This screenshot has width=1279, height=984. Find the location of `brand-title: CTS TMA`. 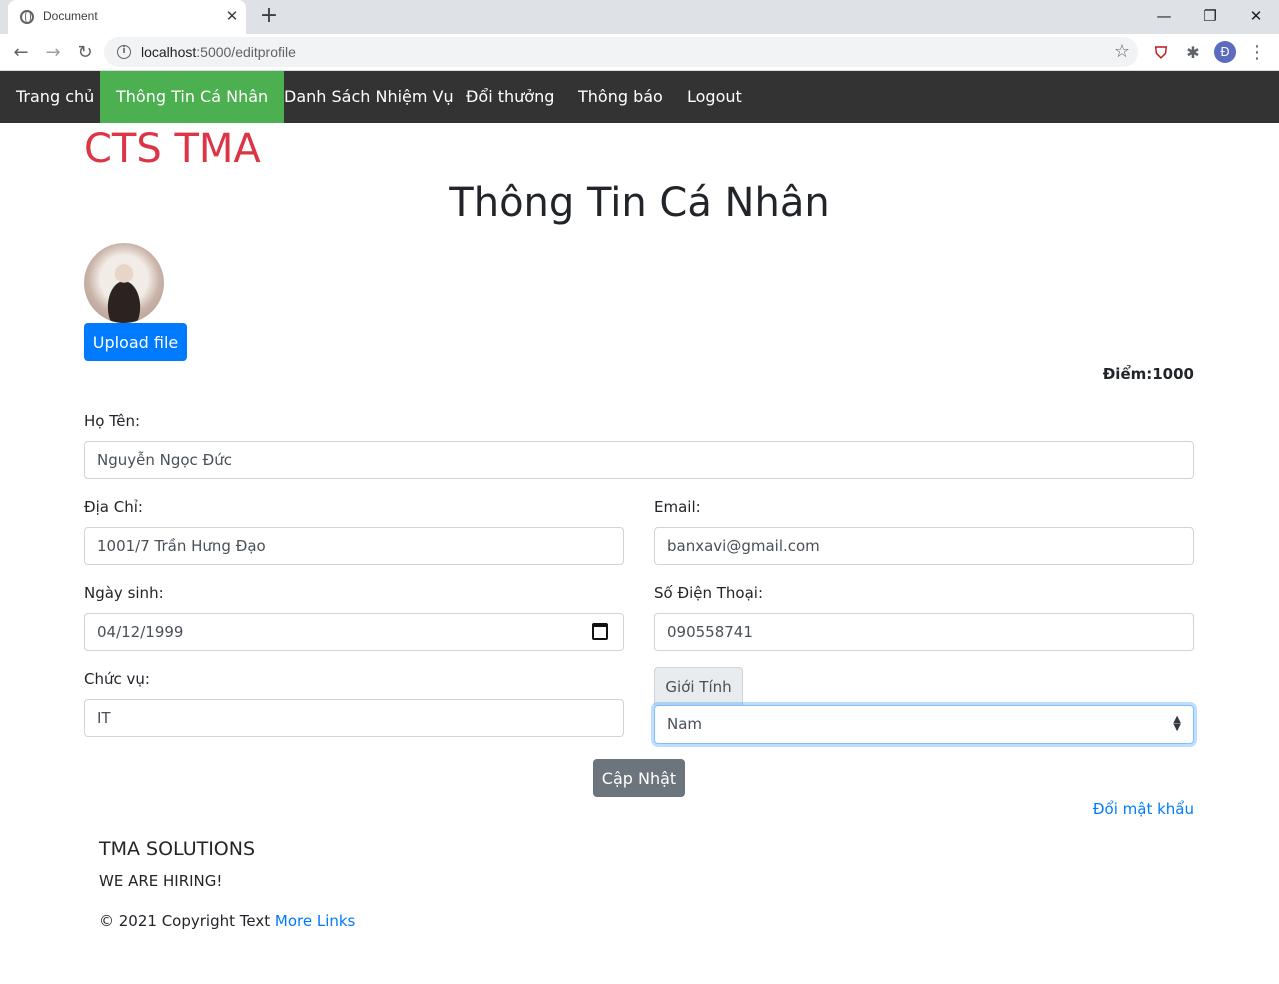

brand-title: CTS TMA is located at coordinates (172, 149).